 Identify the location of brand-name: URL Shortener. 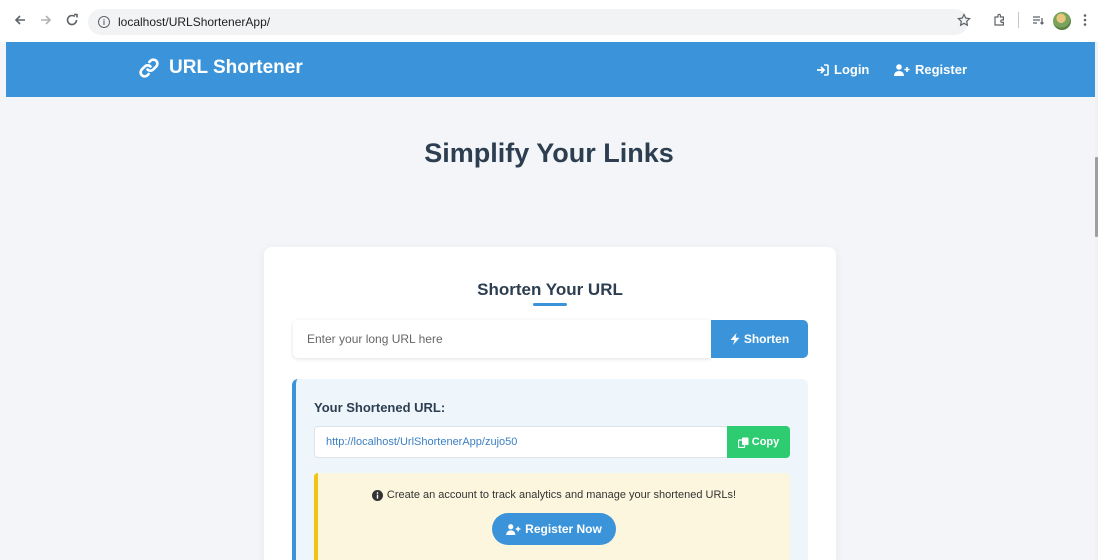
(236, 67).